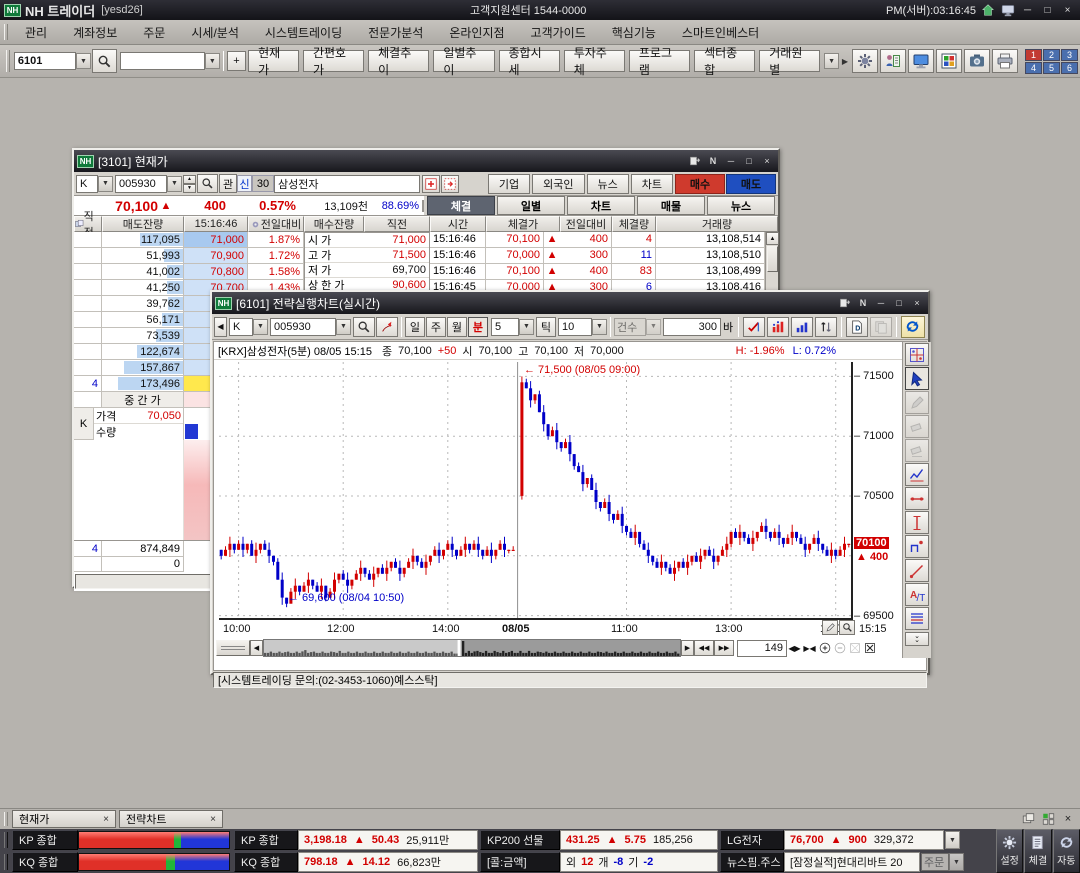  Describe the element at coordinates (36, 32) in the screenshot. I see `menu-item-관리: 관리` at that location.